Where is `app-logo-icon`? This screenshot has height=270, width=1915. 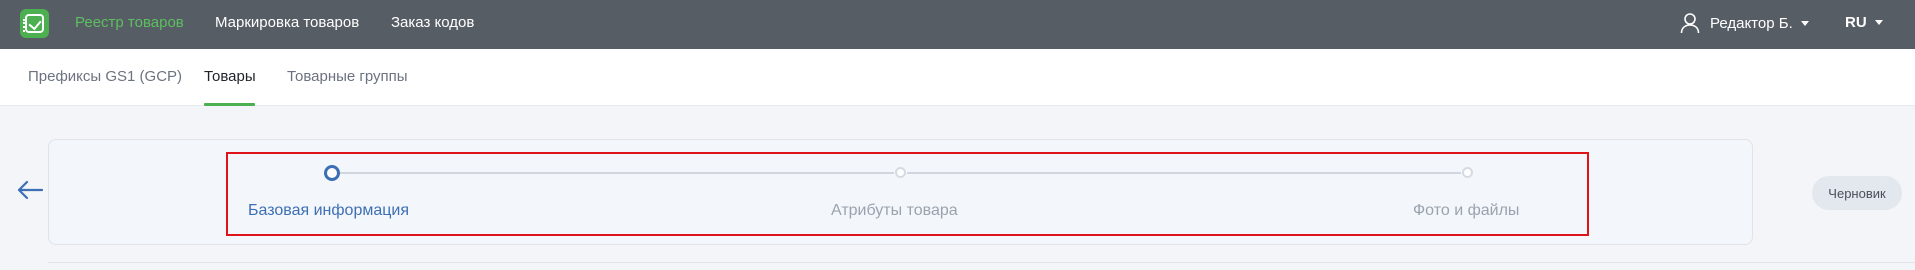 app-logo-icon is located at coordinates (34, 23).